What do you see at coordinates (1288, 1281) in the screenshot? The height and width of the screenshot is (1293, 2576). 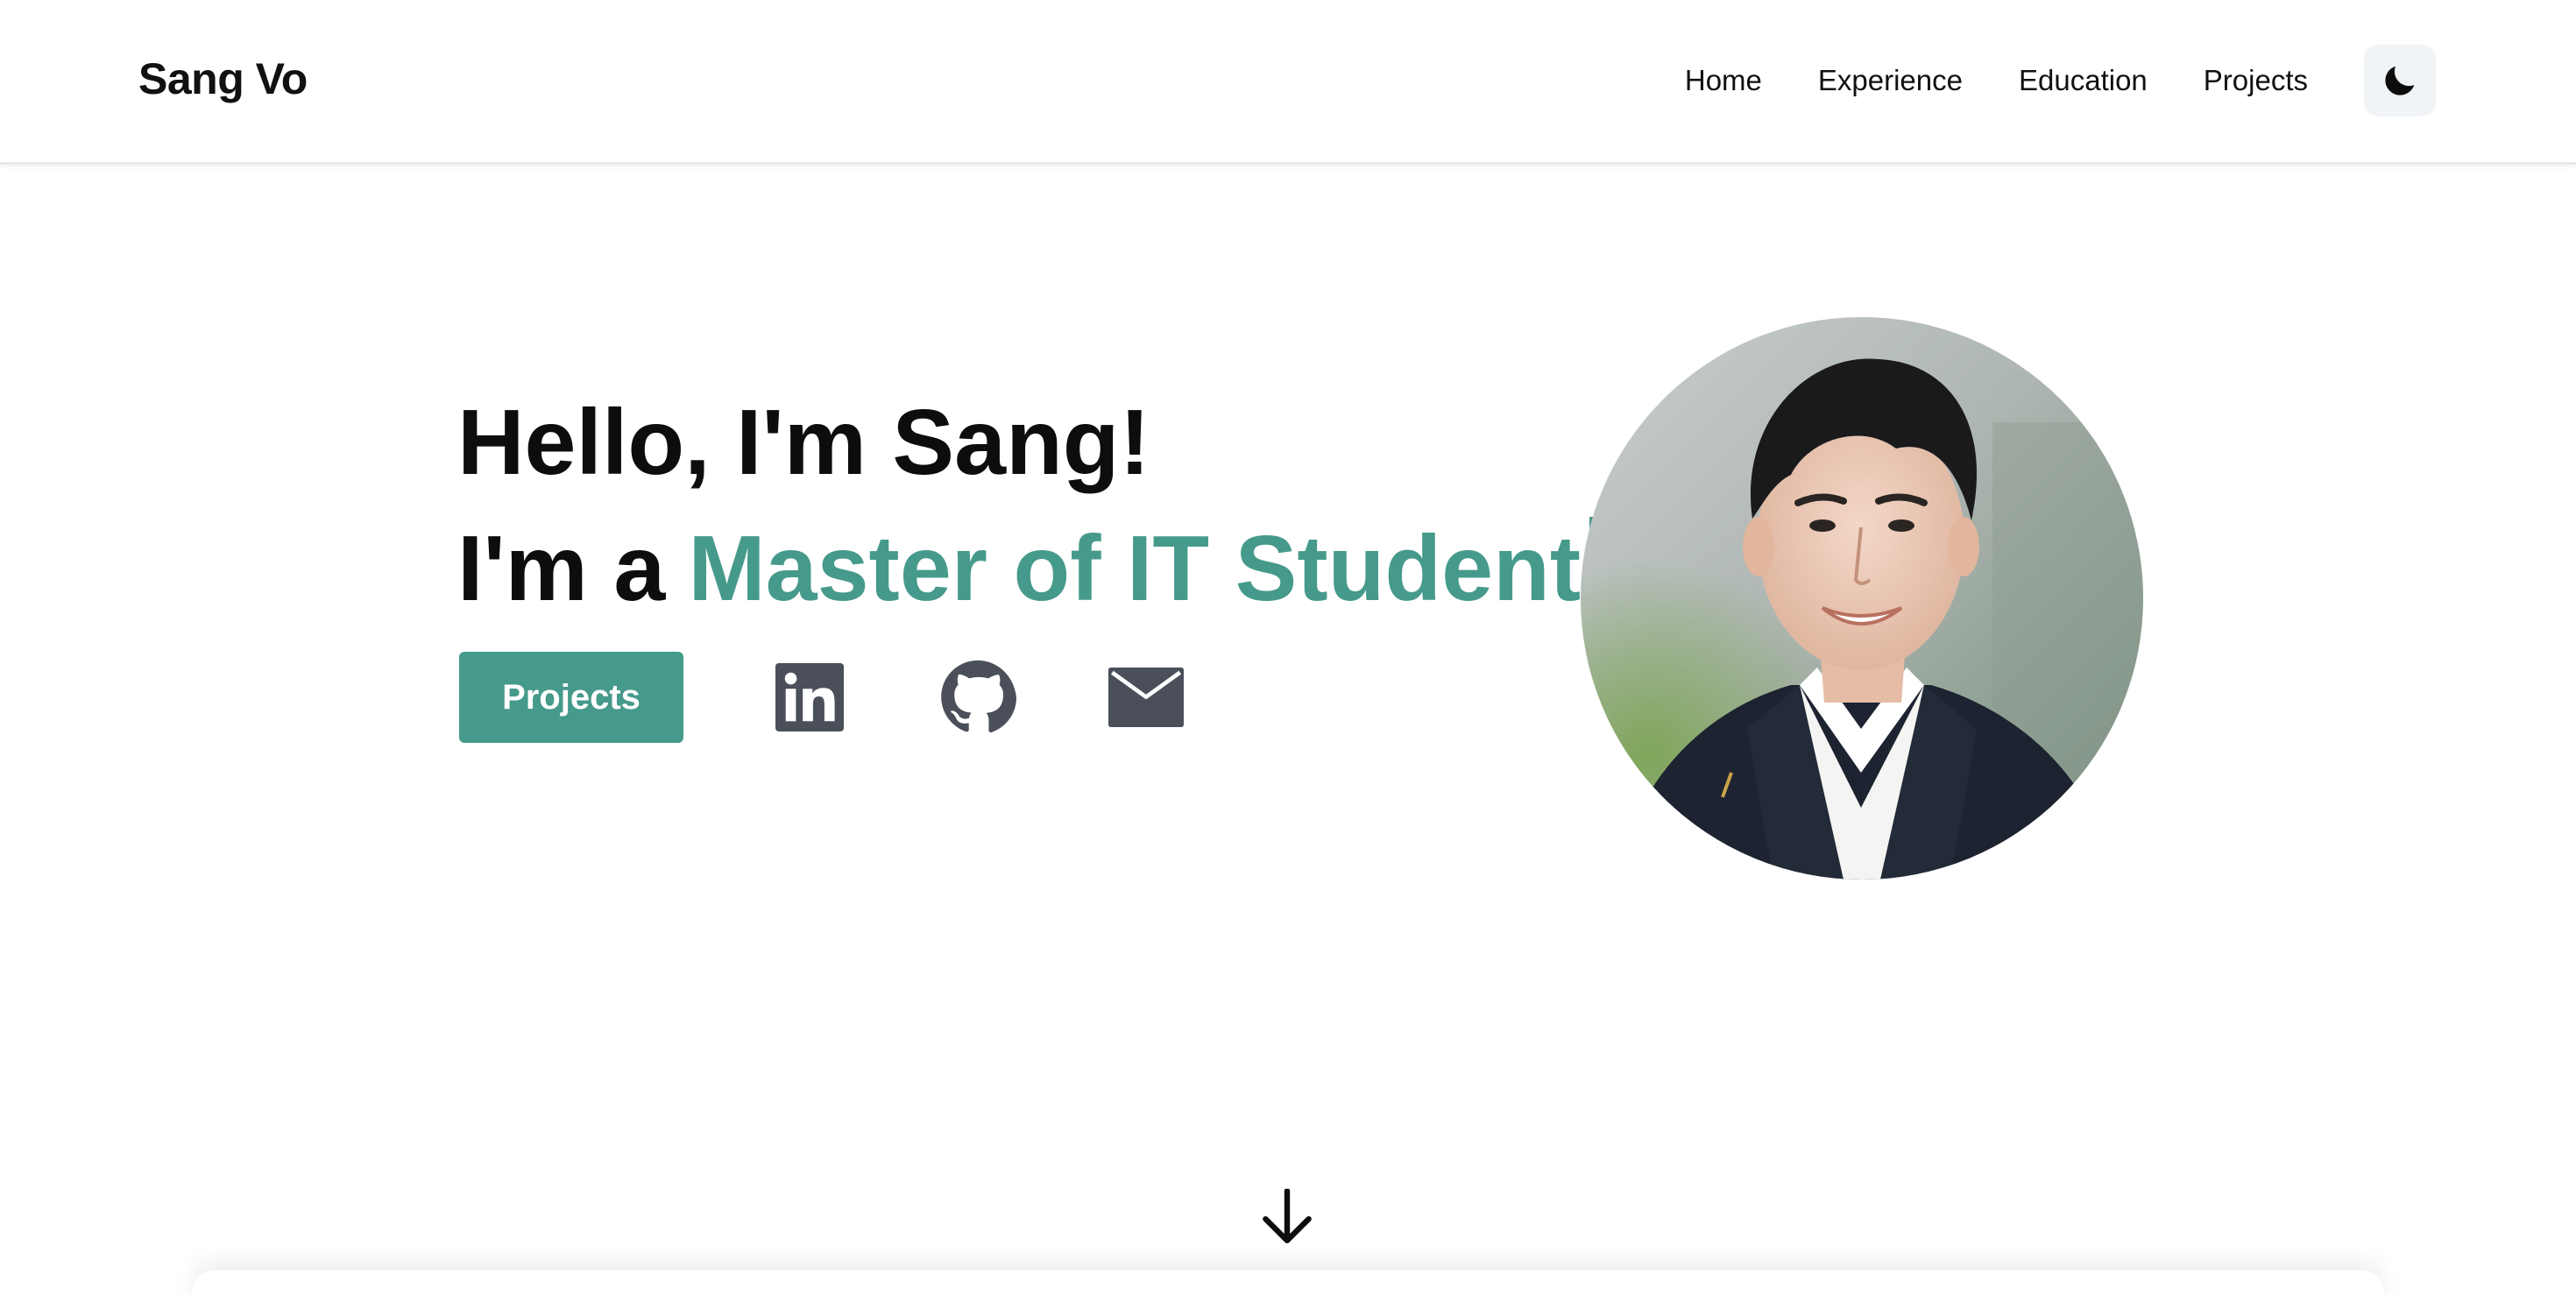 I see `next-section-card` at bounding box center [1288, 1281].